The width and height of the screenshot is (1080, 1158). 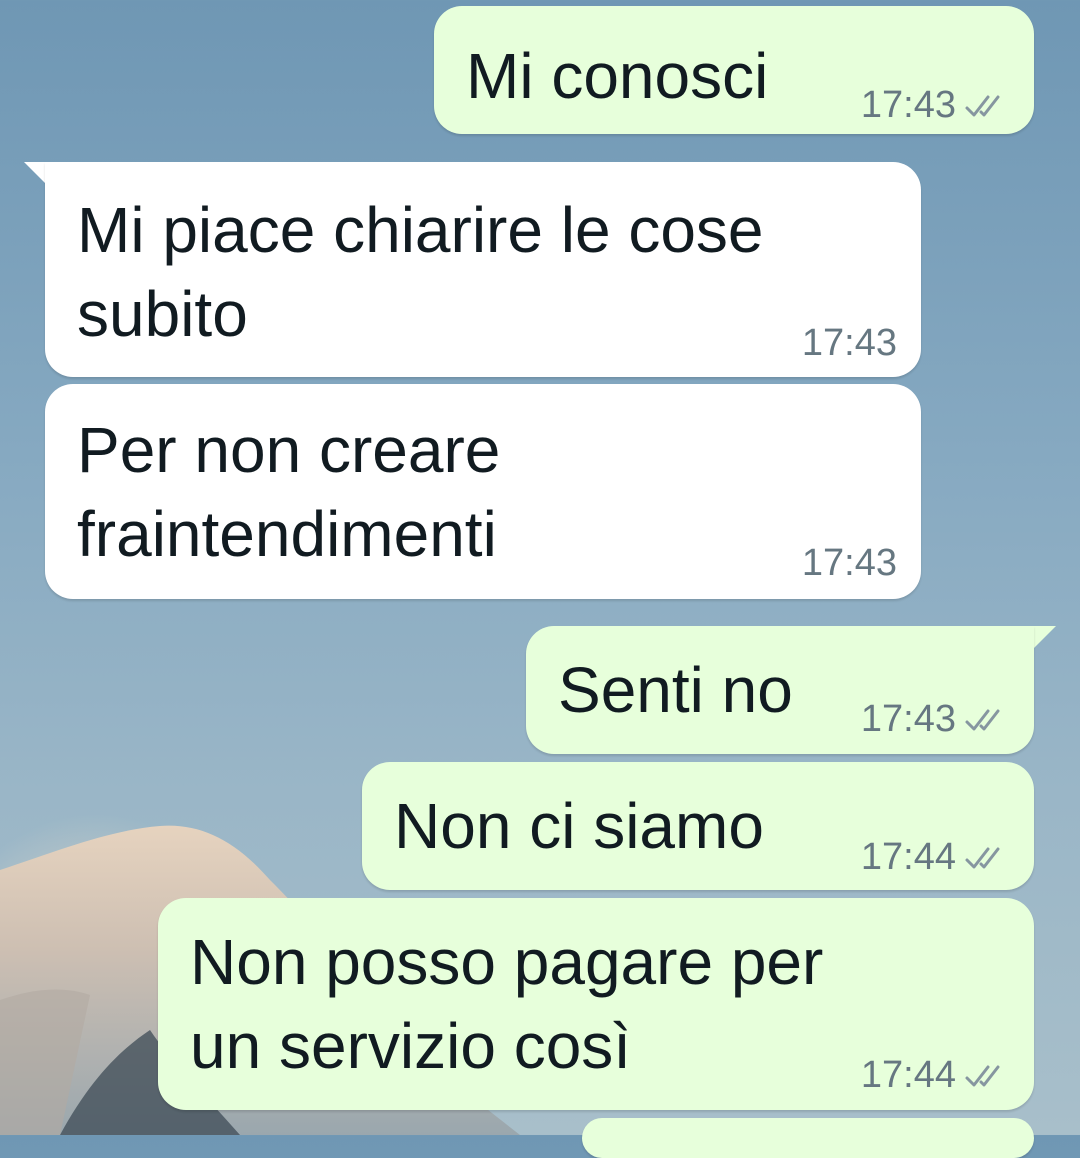 I want to click on message-bubble-outgoing: Senti no 17:43, so click(x=780, y=690).